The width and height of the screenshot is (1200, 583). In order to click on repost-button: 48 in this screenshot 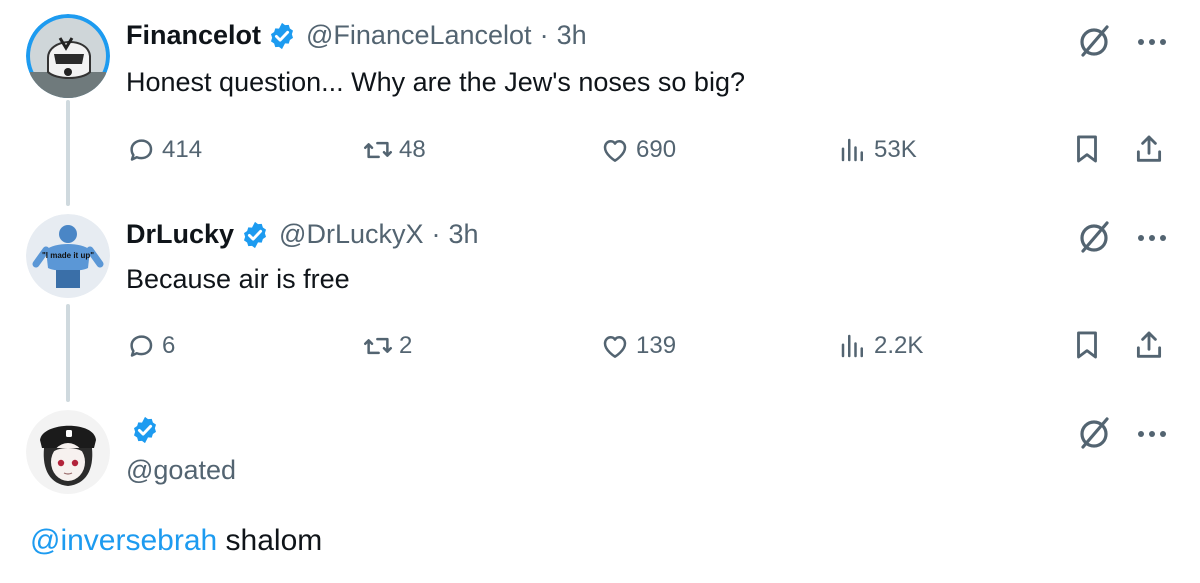, I will do `click(394, 150)`.